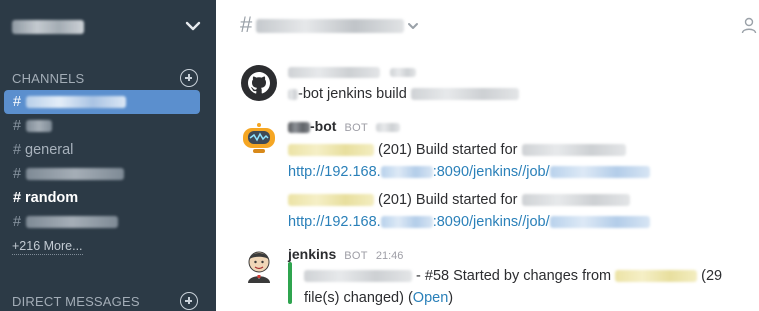 The width and height of the screenshot is (759, 311). Describe the element at coordinates (102, 150) in the screenshot. I see `sidebar-channel-general: # general` at that location.